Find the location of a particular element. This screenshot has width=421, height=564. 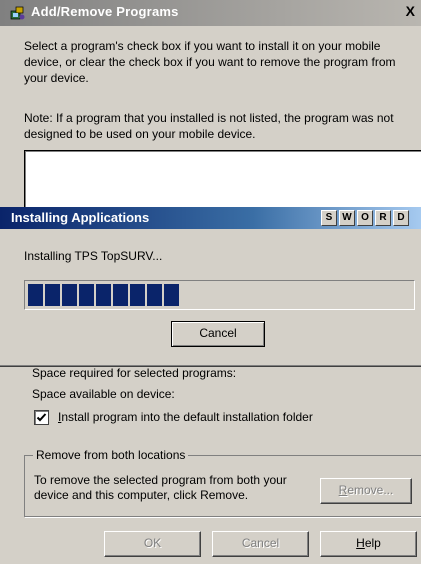

remove-group-legend: Remove from both locations is located at coordinates (111, 455).